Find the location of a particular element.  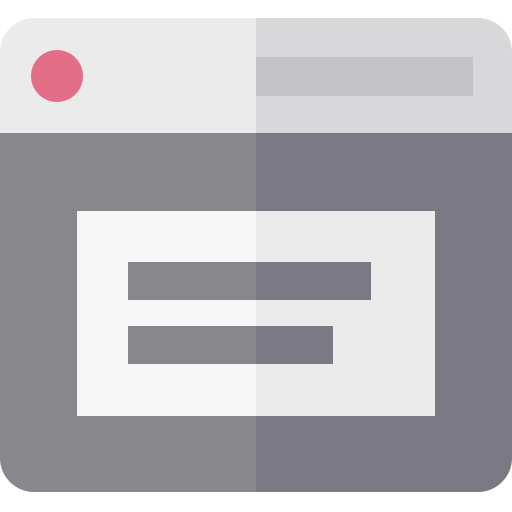

text-line-1-left is located at coordinates (192, 281).